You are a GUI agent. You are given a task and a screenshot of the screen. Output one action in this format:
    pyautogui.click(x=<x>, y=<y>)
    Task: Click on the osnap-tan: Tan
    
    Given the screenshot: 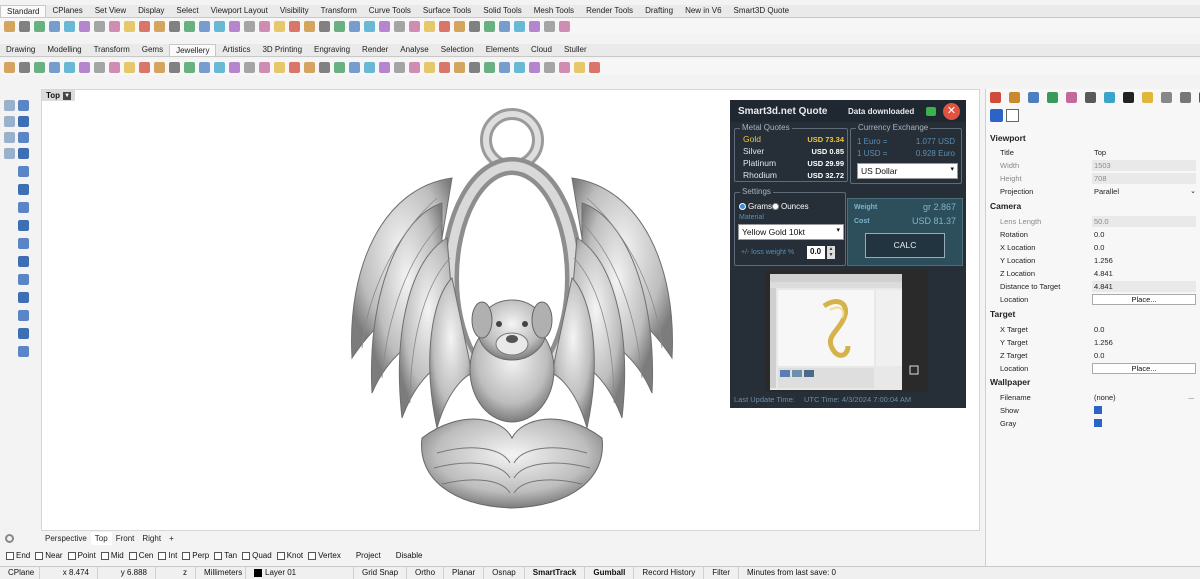 What is the action you would take?
    pyautogui.click(x=225, y=555)
    